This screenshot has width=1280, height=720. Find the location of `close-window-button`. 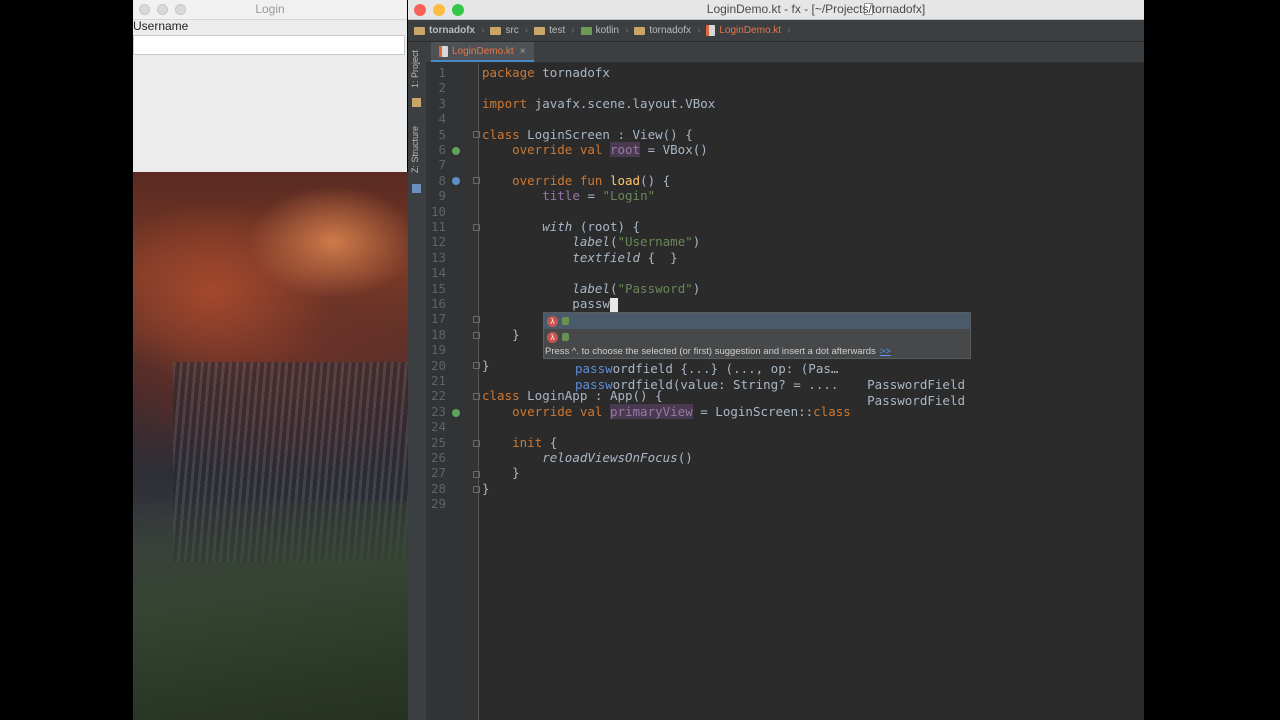

close-window-button is located at coordinates (420, 10).